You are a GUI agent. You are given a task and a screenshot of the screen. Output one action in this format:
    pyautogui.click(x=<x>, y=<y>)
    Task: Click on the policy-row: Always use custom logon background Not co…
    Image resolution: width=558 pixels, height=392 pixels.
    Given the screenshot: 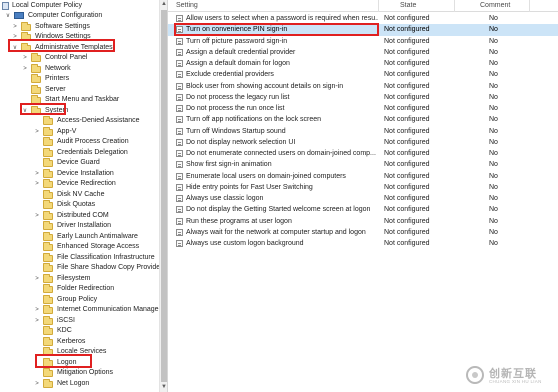 What is the action you would take?
    pyautogui.click(x=363, y=243)
    